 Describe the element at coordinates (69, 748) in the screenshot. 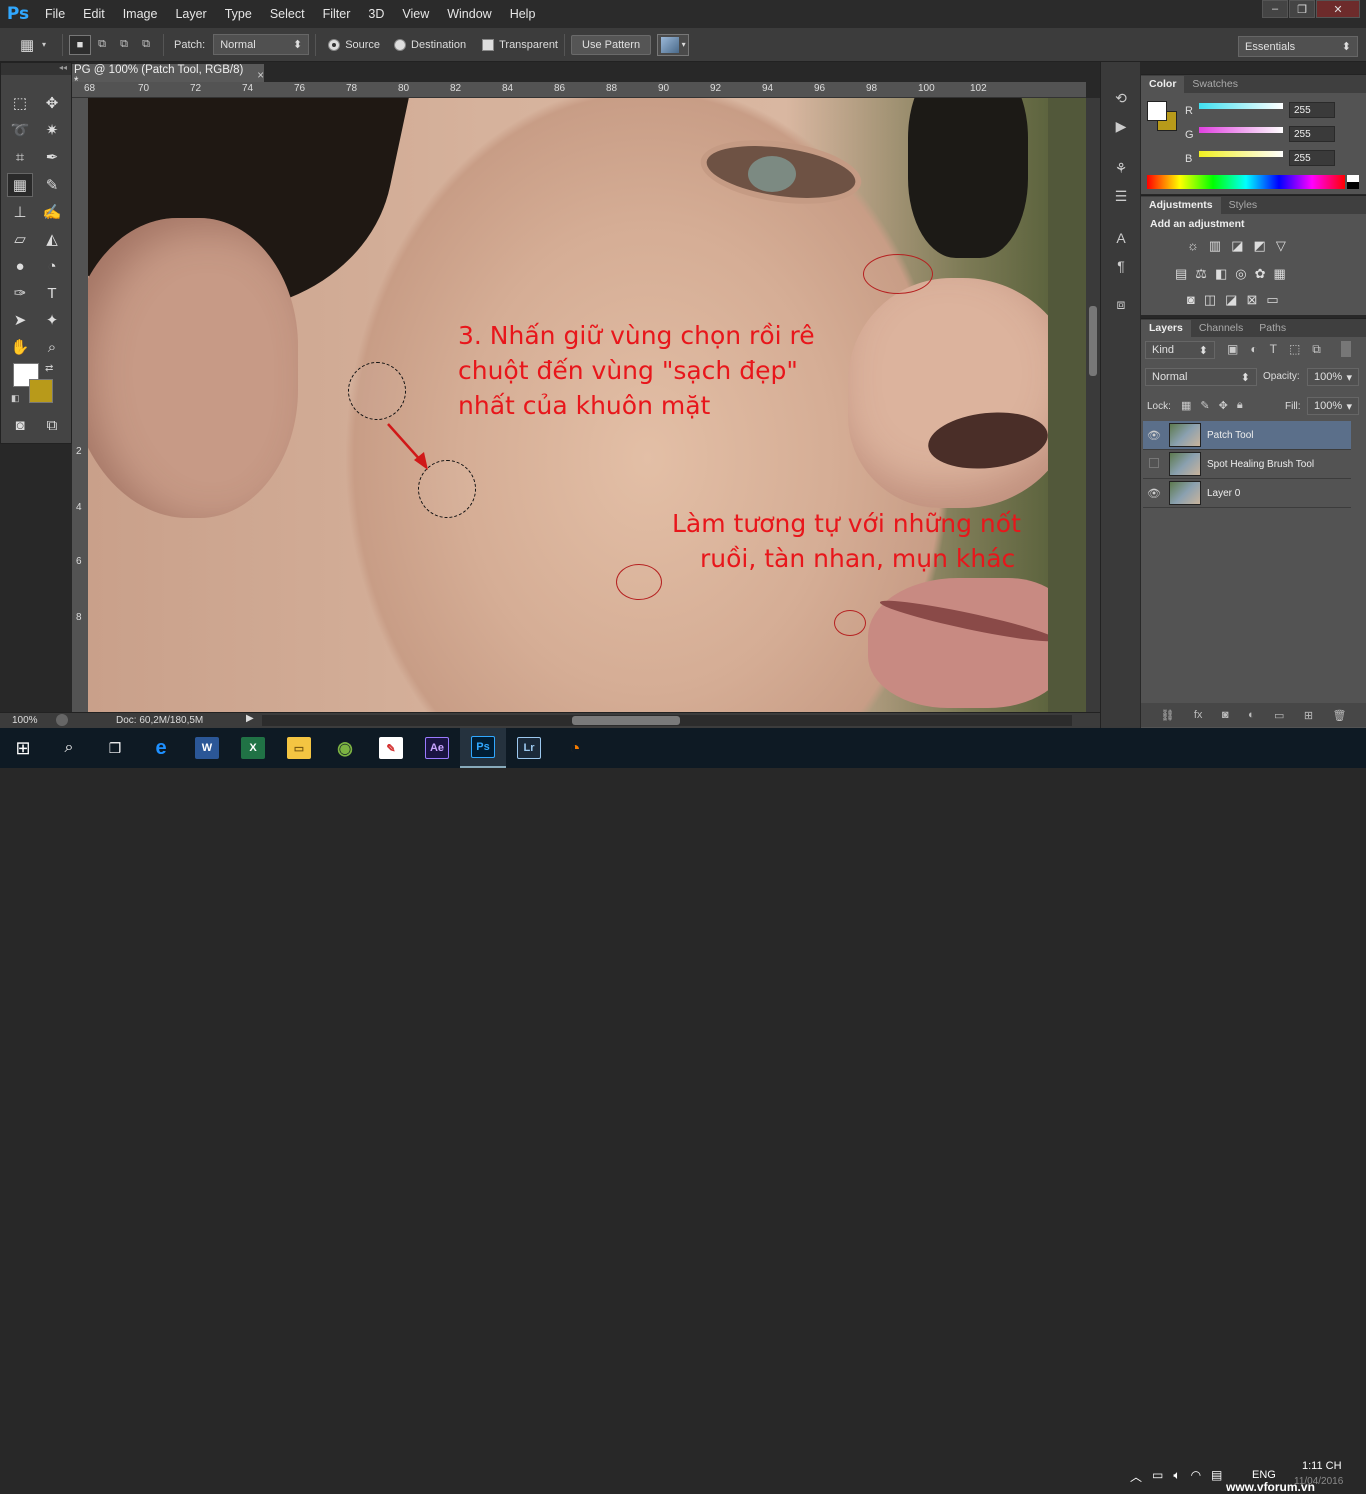

I see `search-button: ⌕` at that location.